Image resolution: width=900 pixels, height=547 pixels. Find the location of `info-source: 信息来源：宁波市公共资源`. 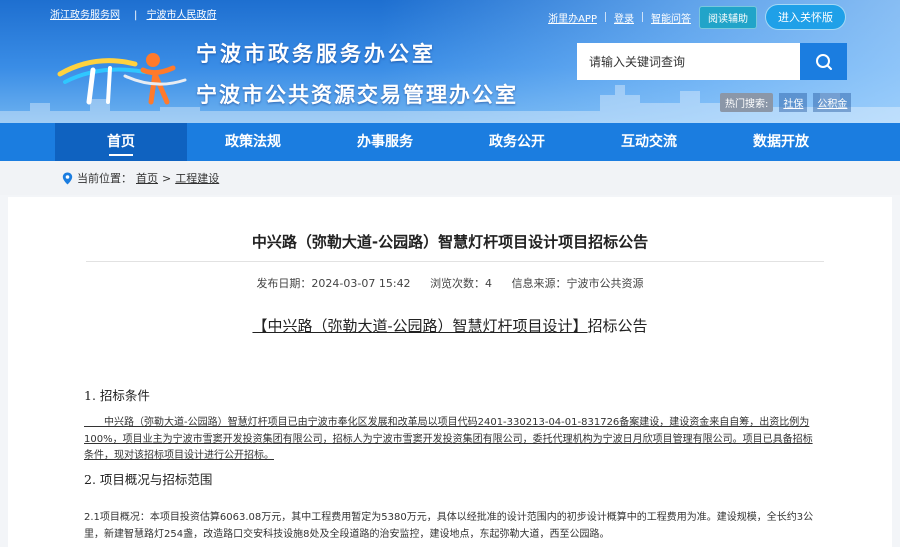

info-source: 信息来源：宁波市公共资源 is located at coordinates (577, 283).